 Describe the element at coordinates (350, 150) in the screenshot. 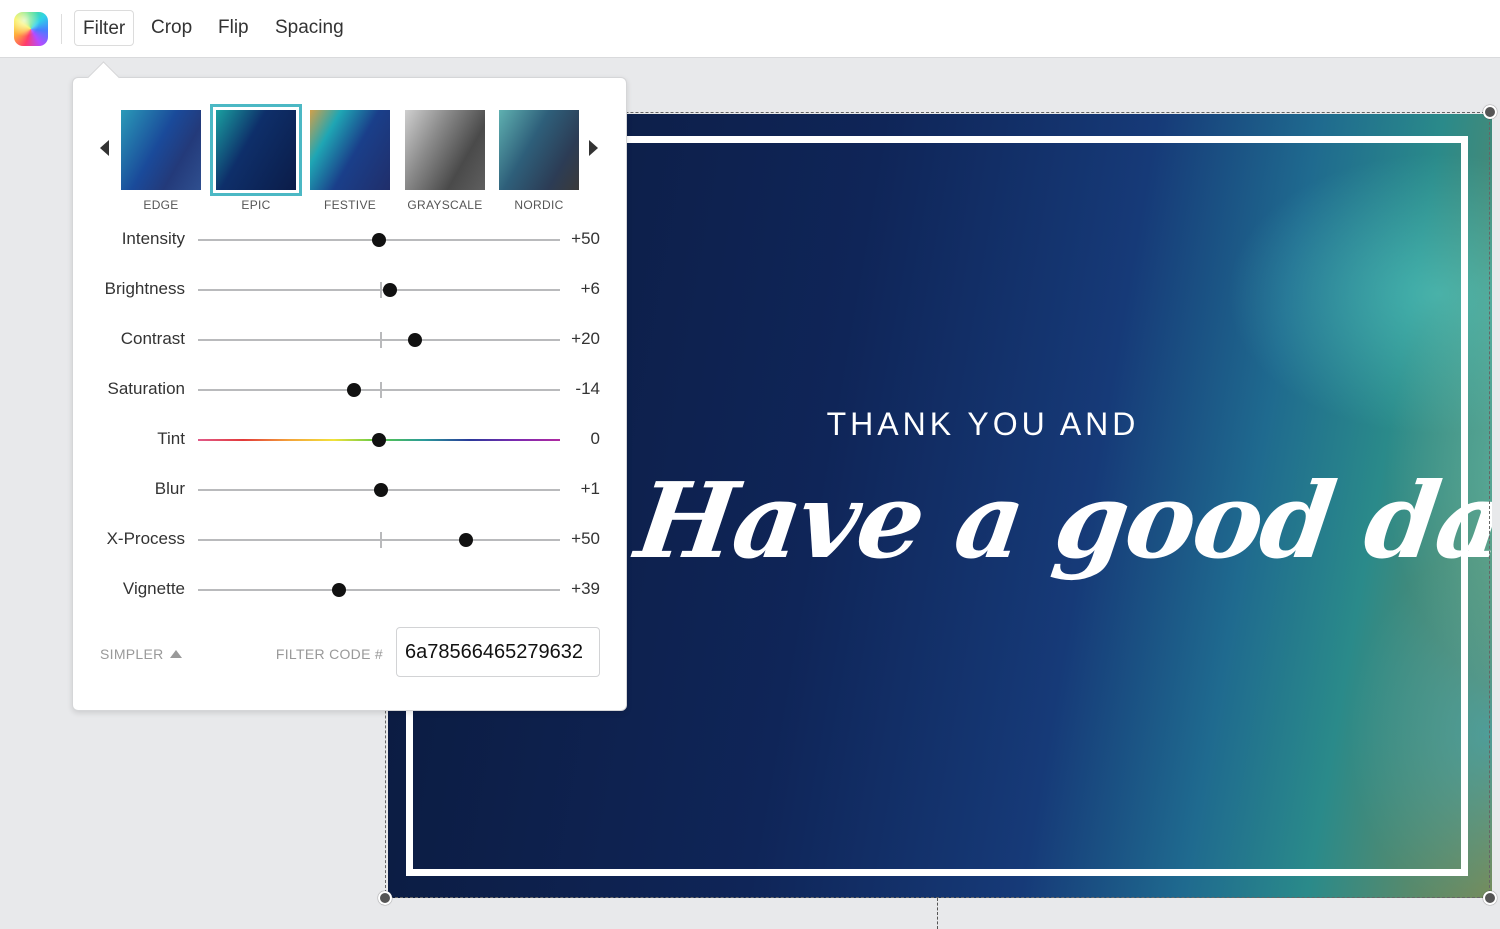

I see `filter-thumb-festive` at that location.